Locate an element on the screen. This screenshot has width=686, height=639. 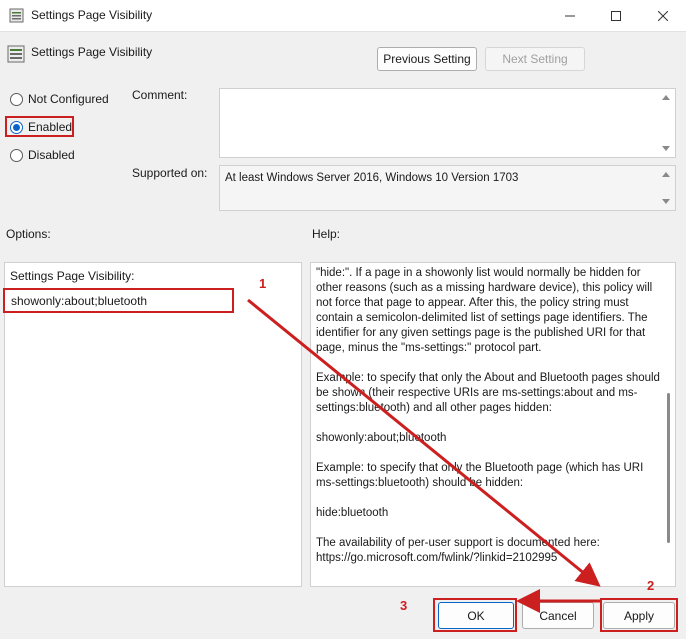
radio-not-configured: Not Configured is located at coordinates (59, 99).